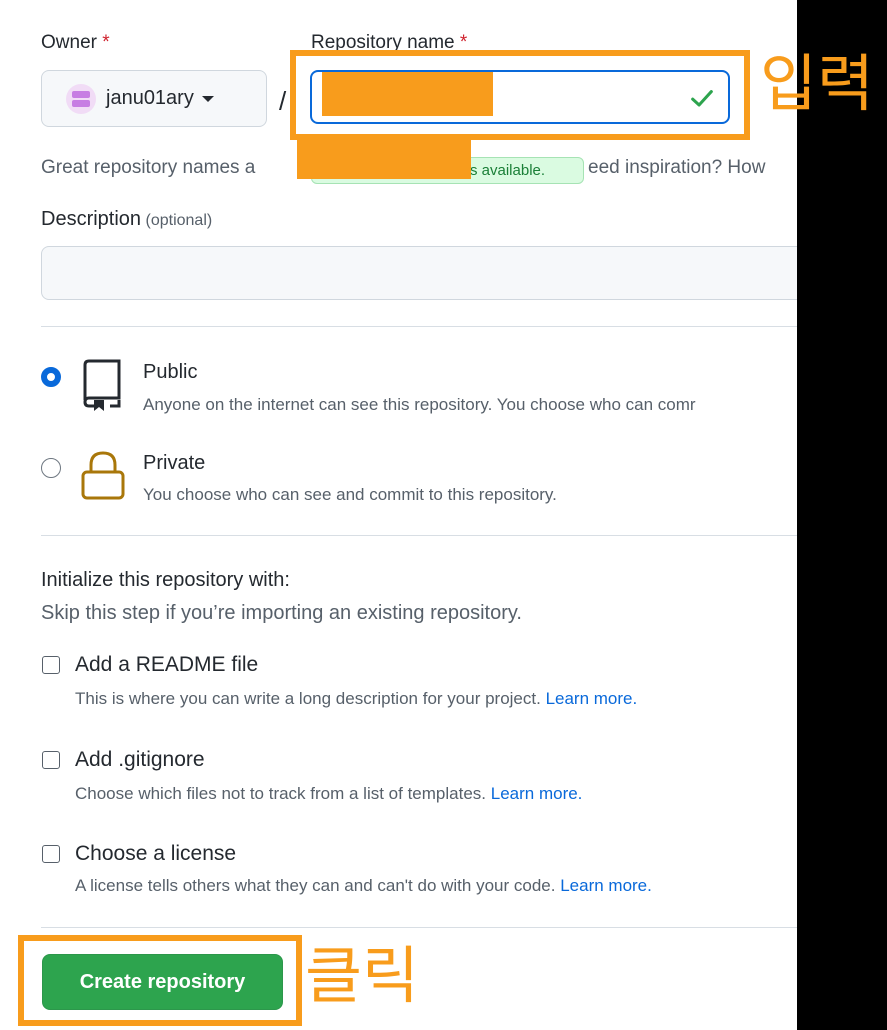 This screenshot has height=1030, width=887. Describe the element at coordinates (103, 475) in the screenshot. I see `lock-icon` at that location.